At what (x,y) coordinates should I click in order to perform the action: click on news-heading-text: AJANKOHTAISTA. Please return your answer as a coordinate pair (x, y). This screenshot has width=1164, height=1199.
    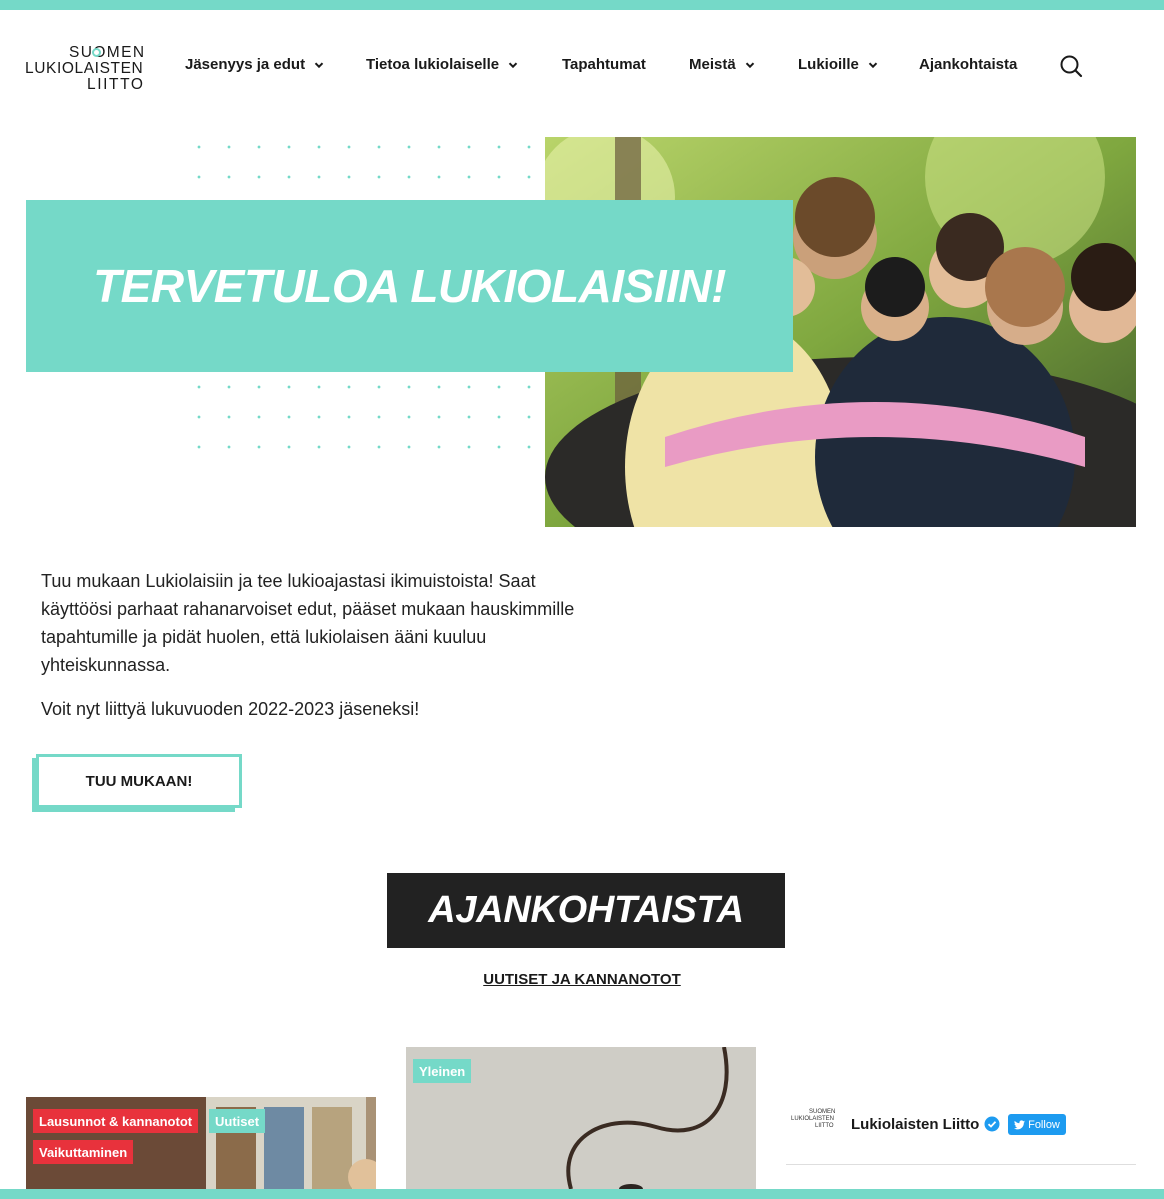
    Looking at the image, I should click on (586, 910).